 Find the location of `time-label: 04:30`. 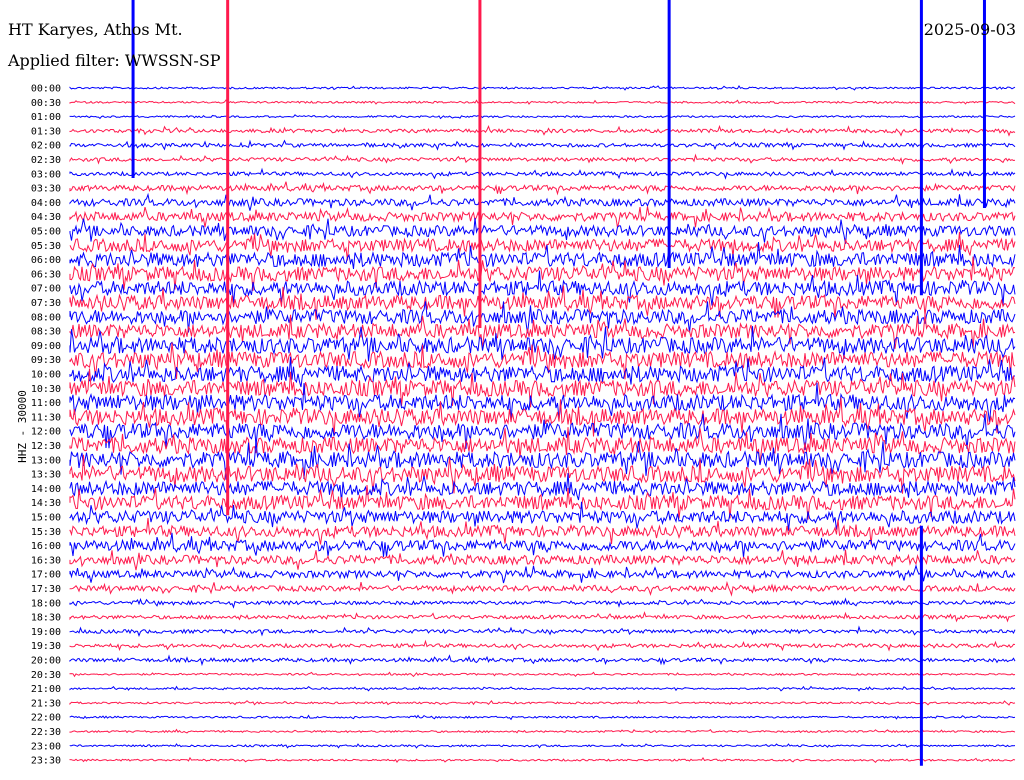

time-label: 04:30 is located at coordinates (46, 217).